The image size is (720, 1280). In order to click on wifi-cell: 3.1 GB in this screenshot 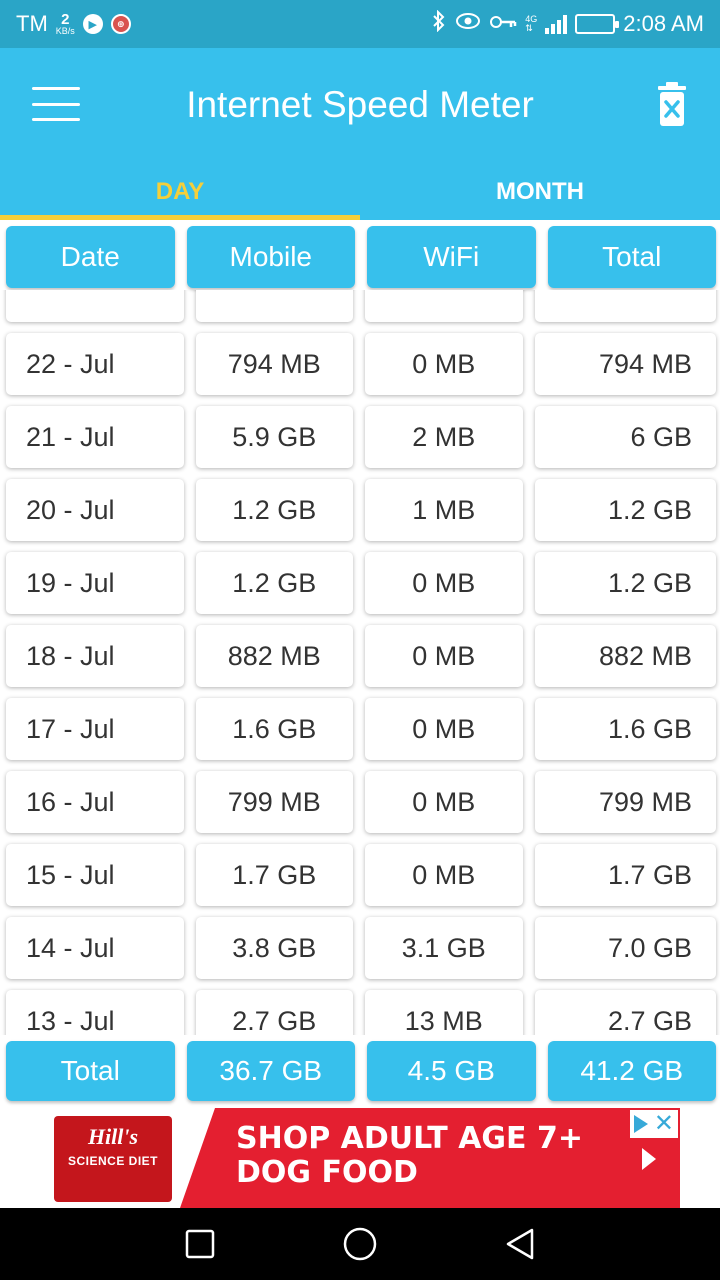, I will do `click(444, 948)`.